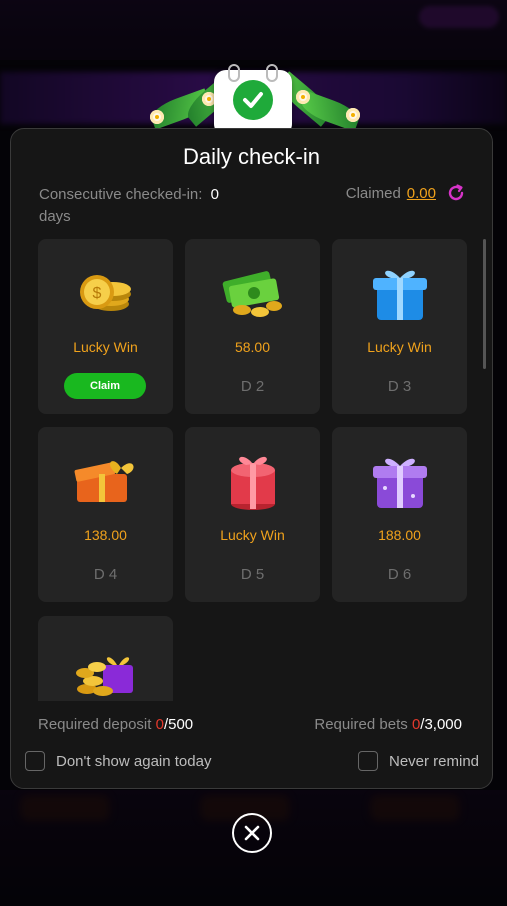 Image resolution: width=507 pixels, height=906 pixels. Describe the element at coordinates (104, 676) in the screenshot. I see `treasure-coins-gift-icon` at that location.